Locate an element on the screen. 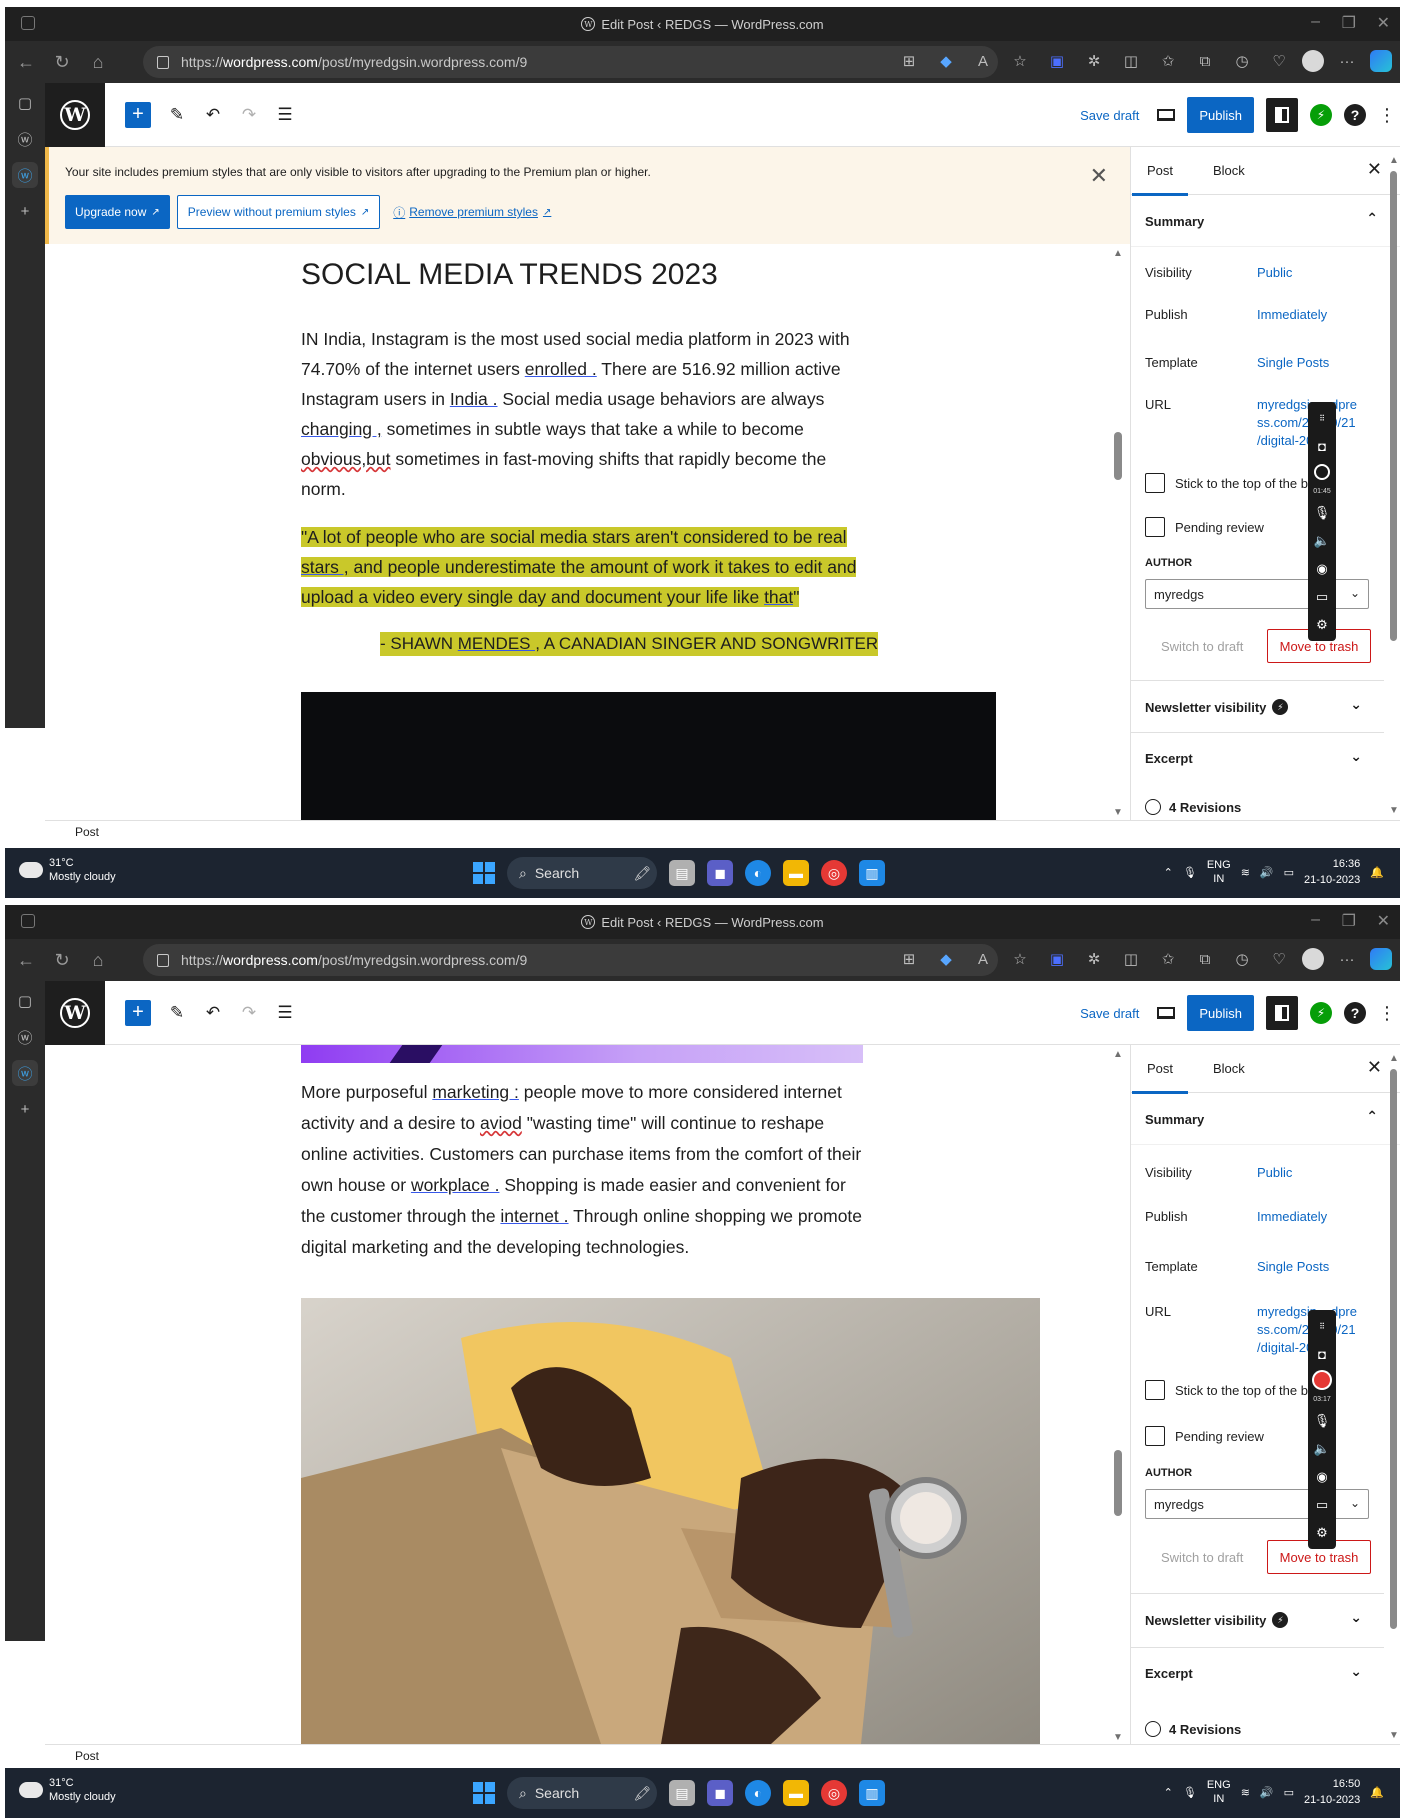 The width and height of the screenshot is (1405, 1818). profile-avatar is located at coordinates (1313, 959).